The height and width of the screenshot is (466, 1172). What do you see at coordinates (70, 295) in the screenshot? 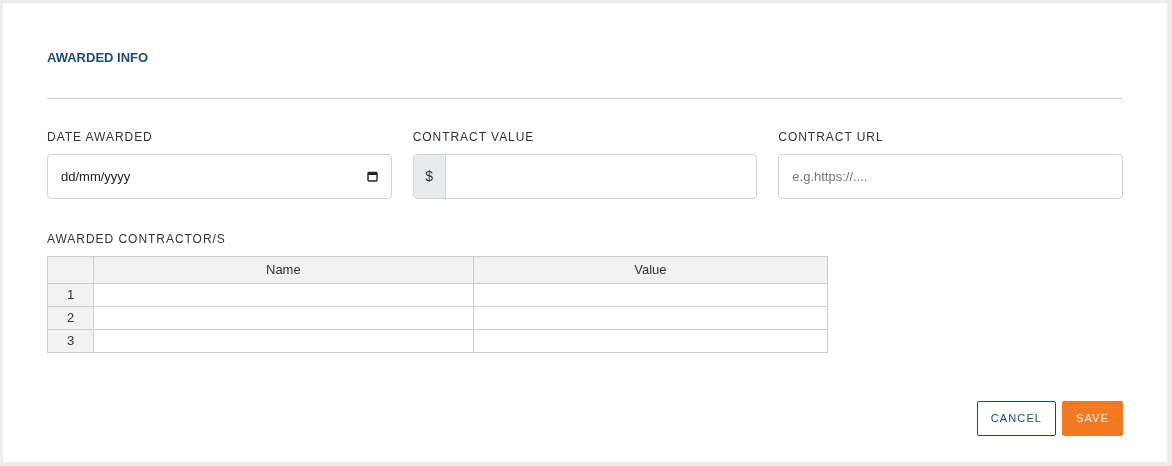
I see `row-number: 1` at bounding box center [70, 295].